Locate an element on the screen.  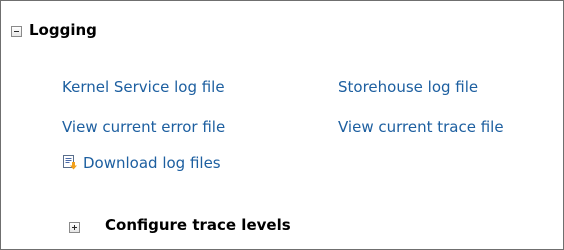
configure-trace-levels-heading: Configure trace levels is located at coordinates (198, 225).